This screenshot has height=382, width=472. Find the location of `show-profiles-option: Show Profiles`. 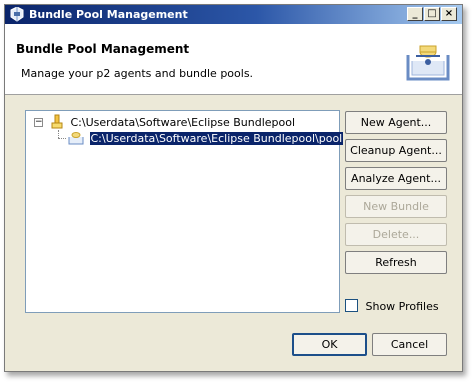

show-profiles-option: Show Profiles is located at coordinates (392, 306).